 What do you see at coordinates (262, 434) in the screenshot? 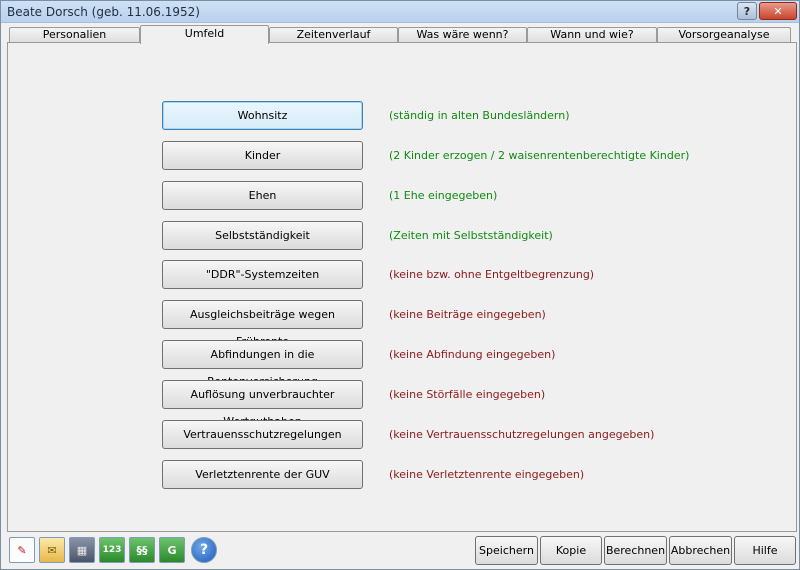
I see `vertrauensschutz-button: Vertrauensschutzregelungen` at bounding box center [262, 434].